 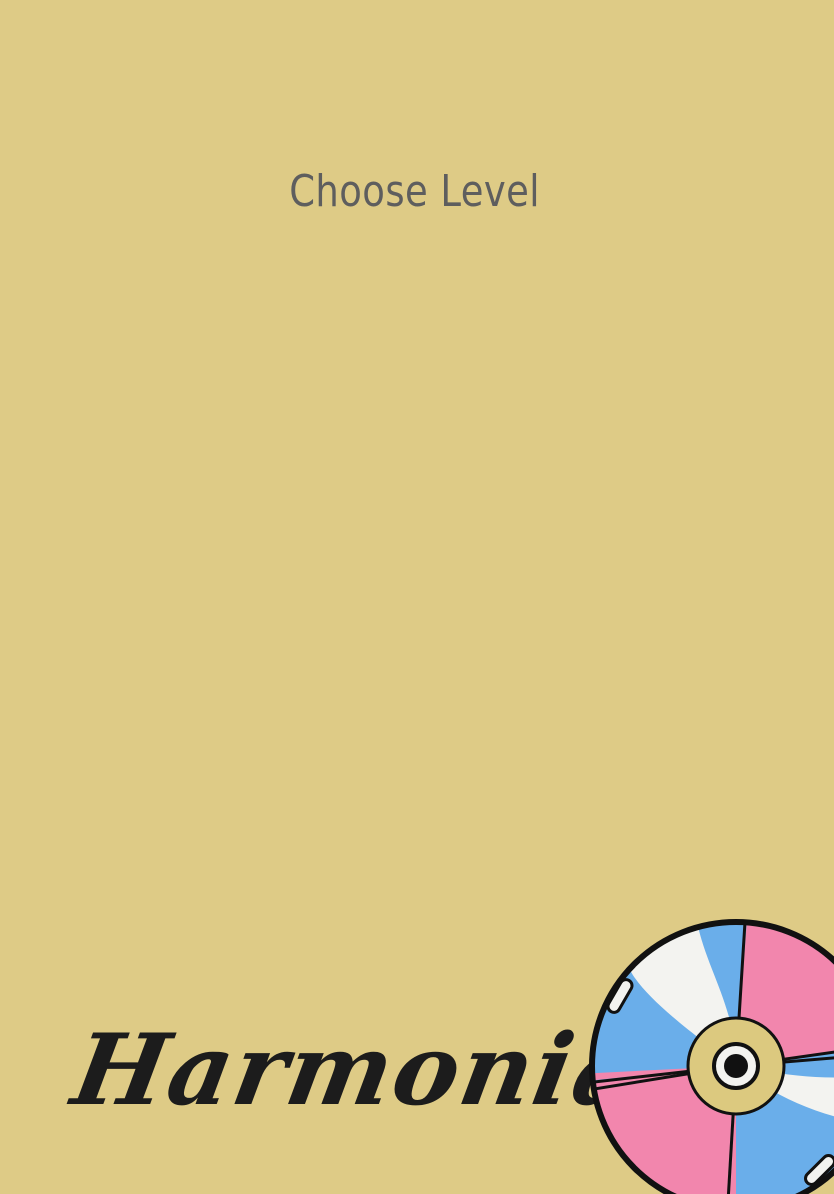 I want to click on page-title: Choose Level, so click(x=414, y=191).